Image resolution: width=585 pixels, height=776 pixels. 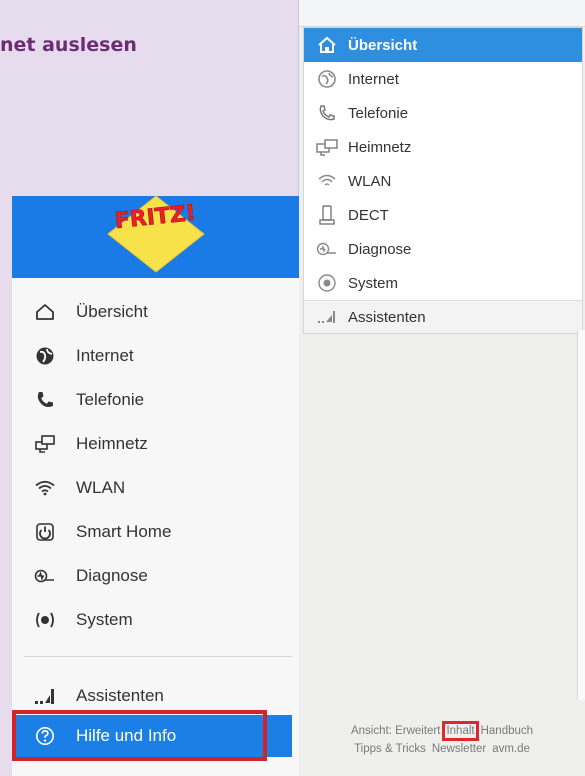 I want to click on old-nav-label: Diagnose, so click(x=380, y=249).